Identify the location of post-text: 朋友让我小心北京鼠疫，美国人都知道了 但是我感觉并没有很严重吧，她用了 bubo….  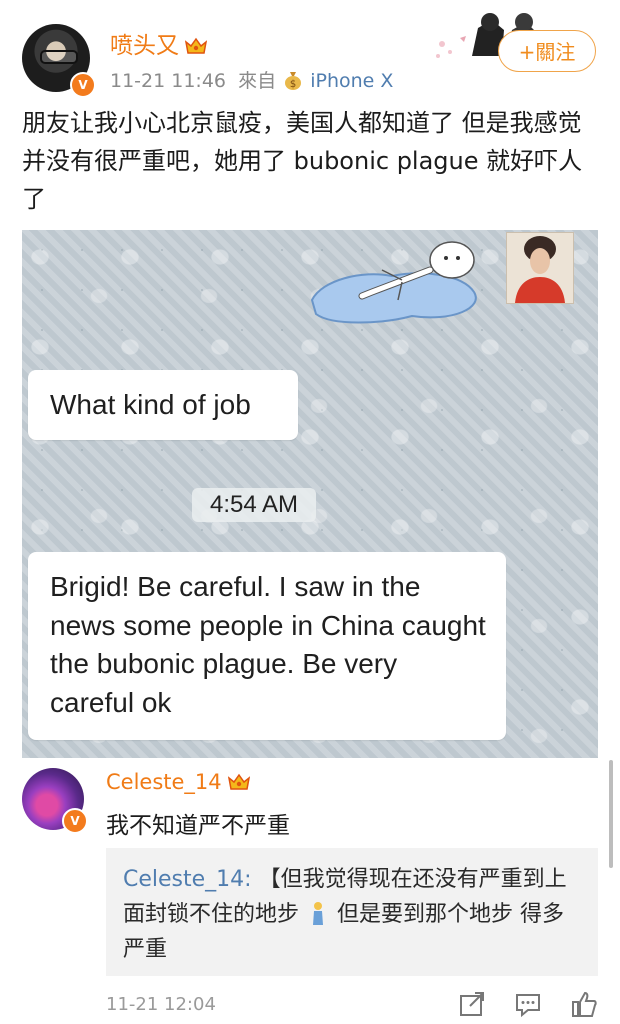
(302, 161).